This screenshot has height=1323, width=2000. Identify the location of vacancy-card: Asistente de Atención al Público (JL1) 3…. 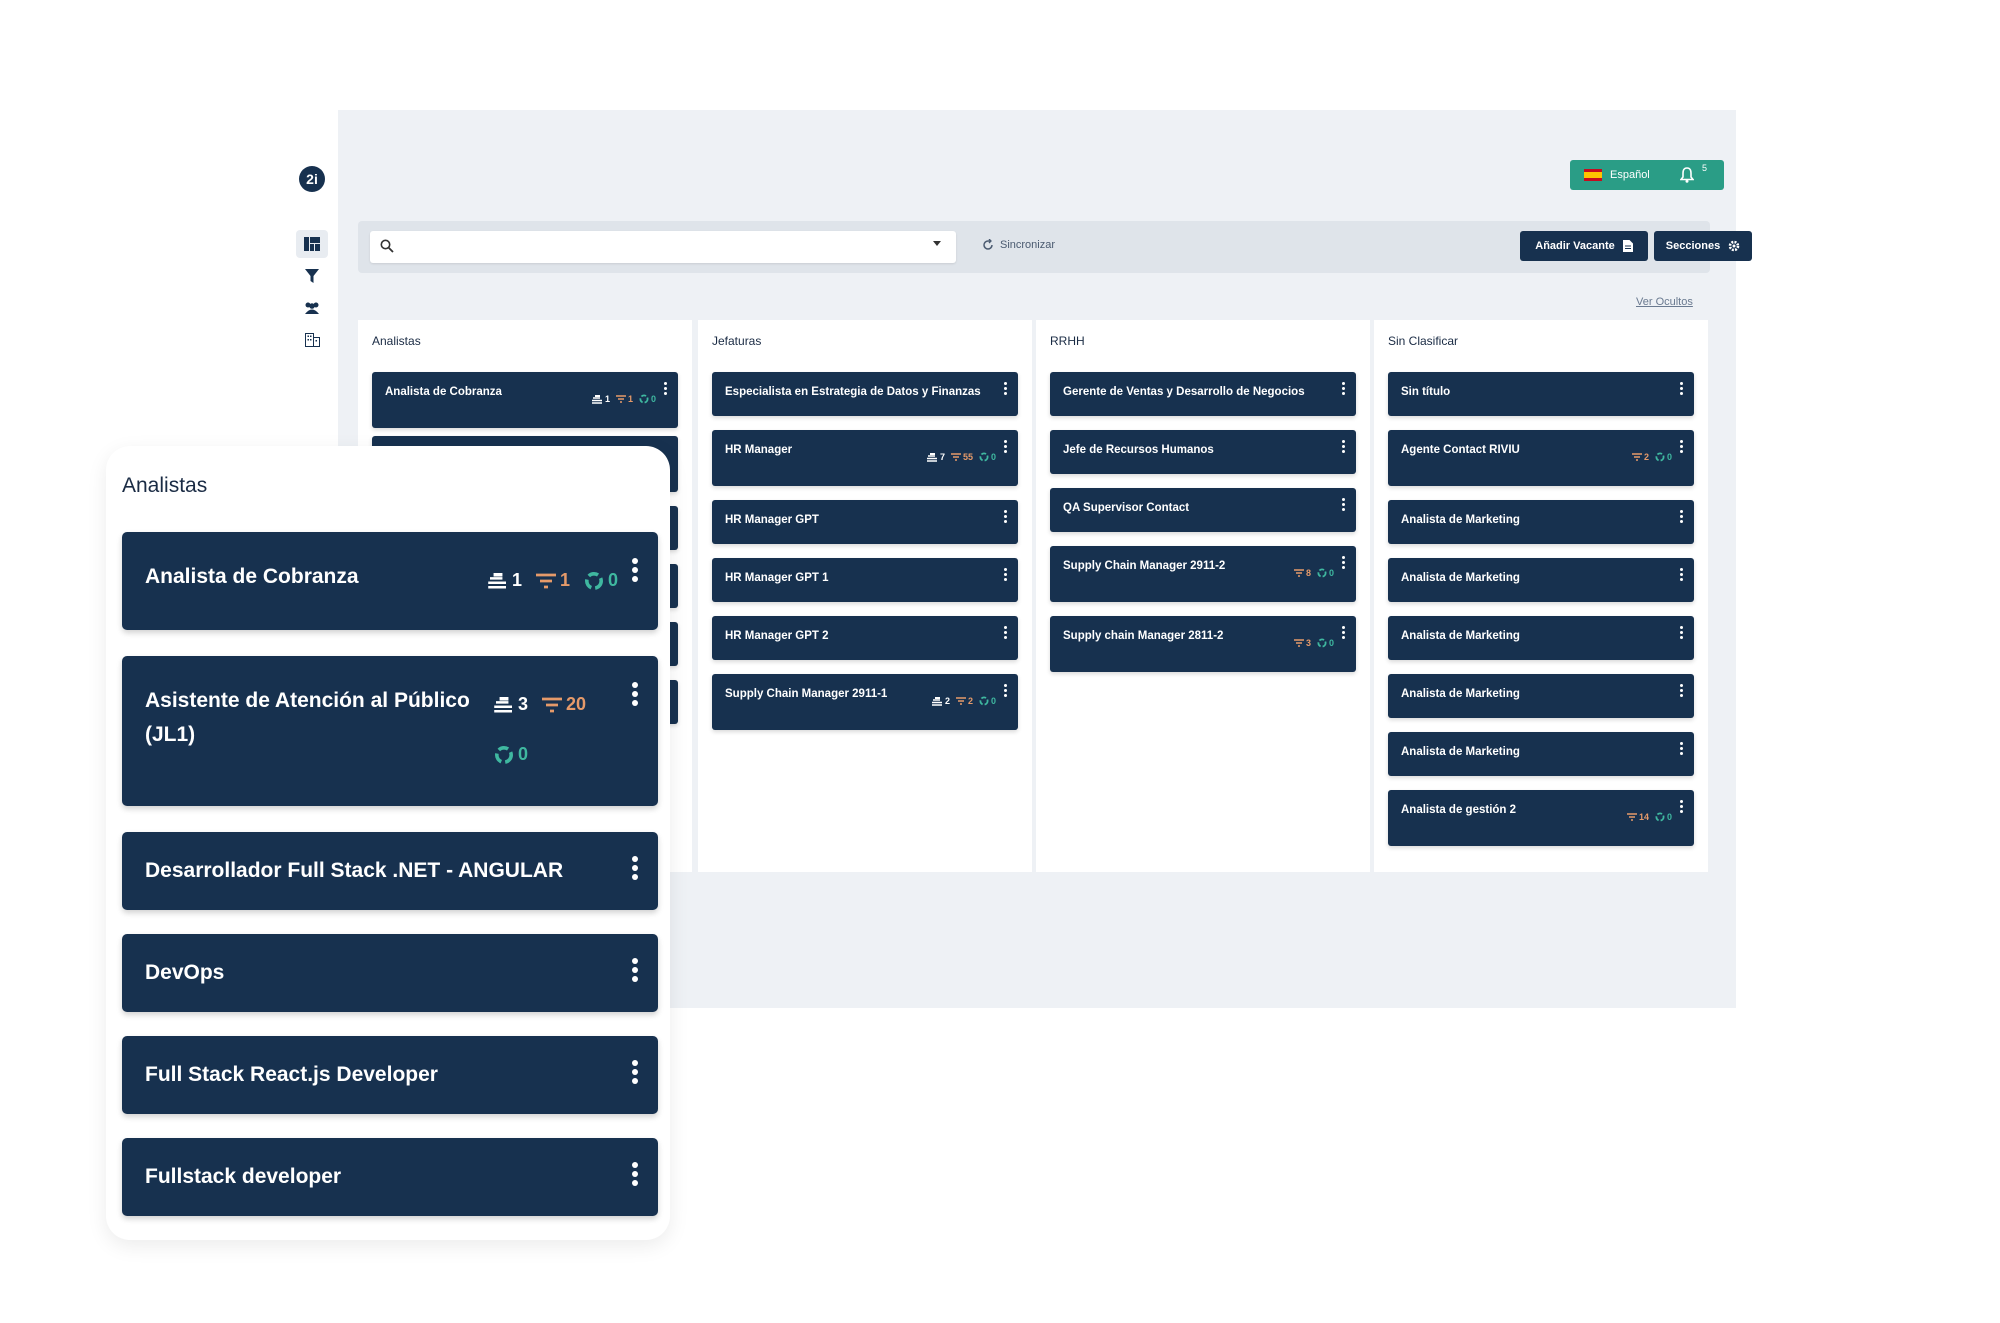
(390, 731).